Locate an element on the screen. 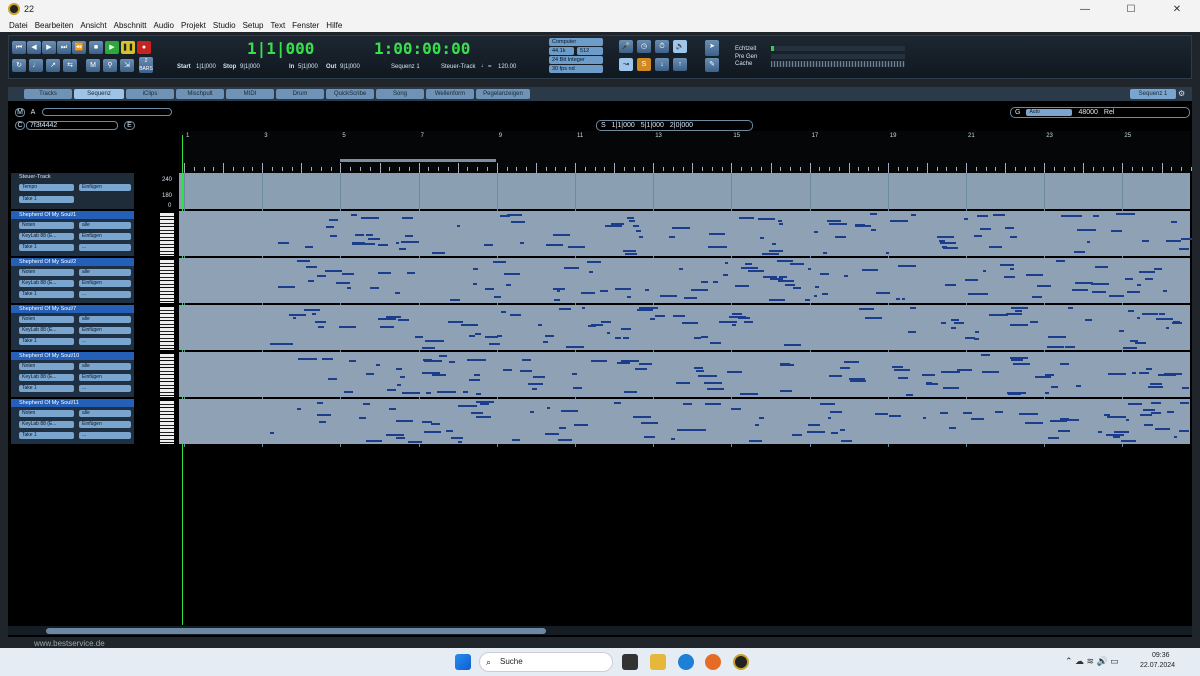  tab-song: Song is located at coordinates (400, 94).